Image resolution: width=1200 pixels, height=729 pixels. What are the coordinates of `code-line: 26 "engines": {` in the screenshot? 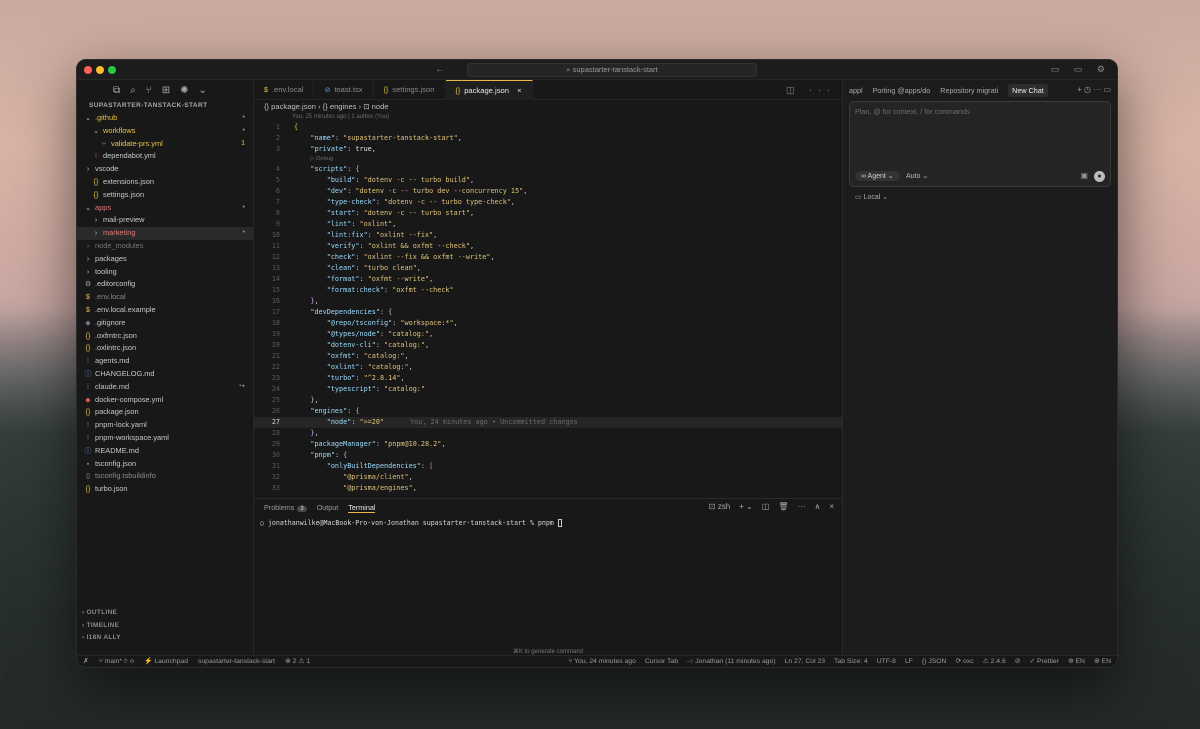 It's located at (548, 411).